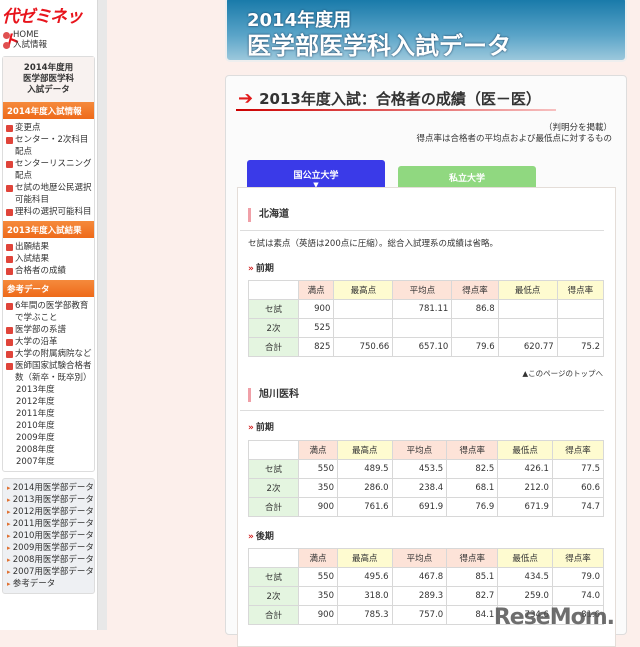  I want to click on tab-national-public: 国公立大学 ▼, so click(316, 175).